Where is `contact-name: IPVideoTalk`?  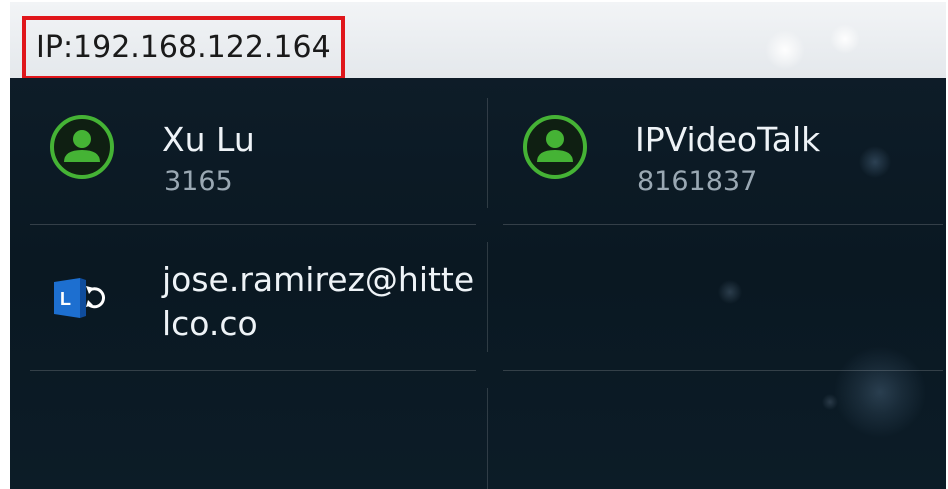
contact-name: IPVideoTalk is located at coordinates (728, 139).